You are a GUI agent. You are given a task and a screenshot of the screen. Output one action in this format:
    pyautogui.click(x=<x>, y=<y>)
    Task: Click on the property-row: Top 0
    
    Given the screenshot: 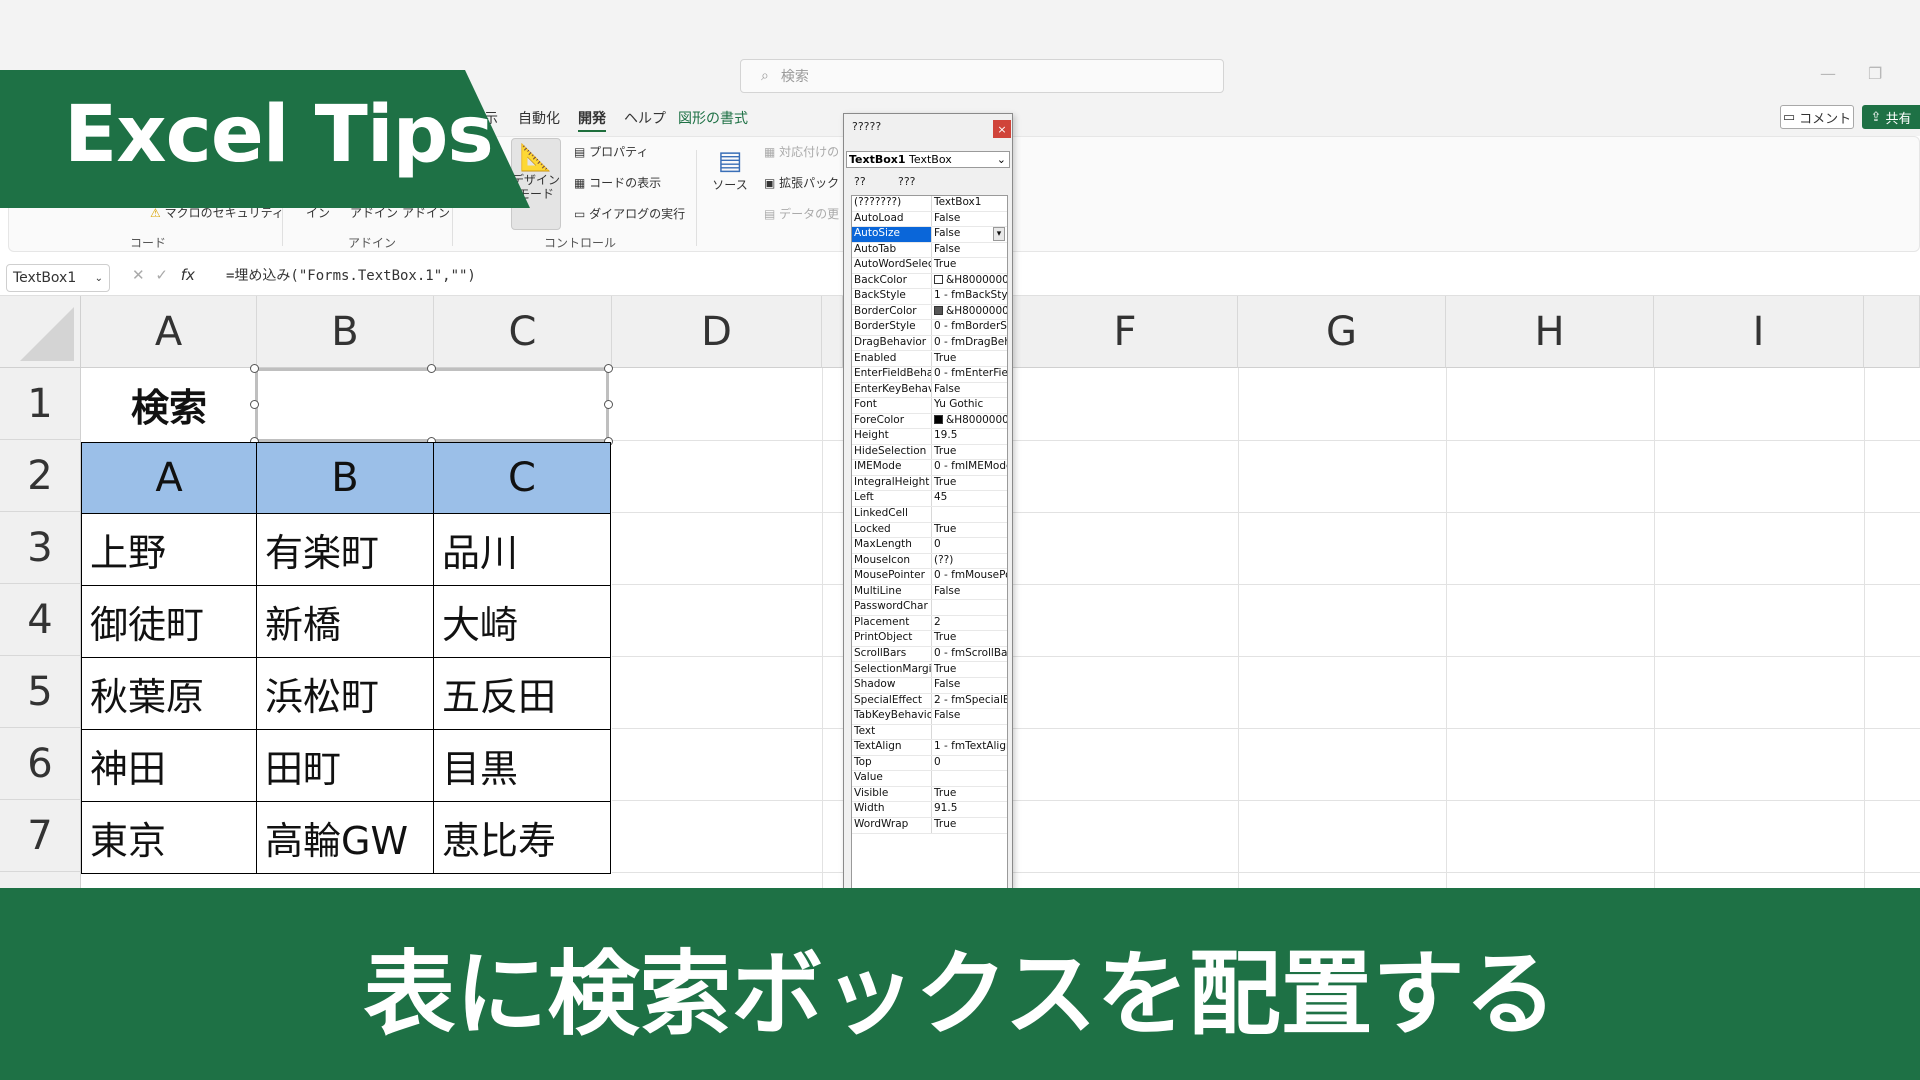 What is the action you would take?
    pyautogui.click(x=929, y=763)
    